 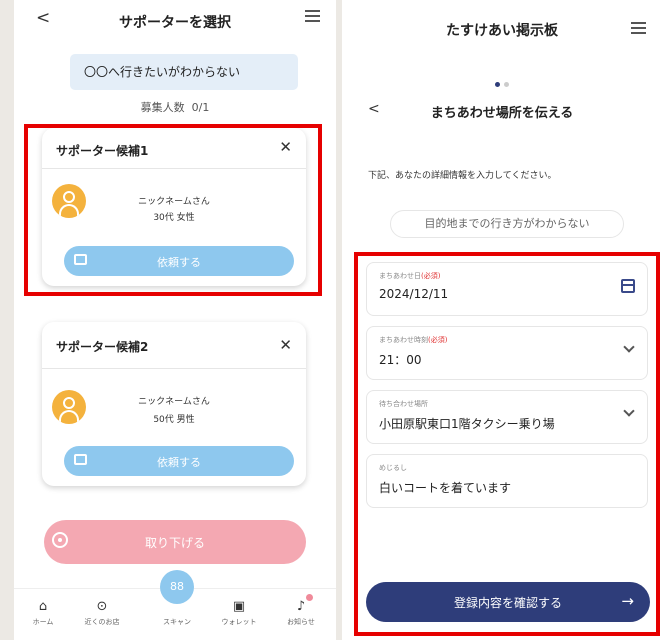 I want to click on tab-label: ホーム, so click(x=43, y=622).